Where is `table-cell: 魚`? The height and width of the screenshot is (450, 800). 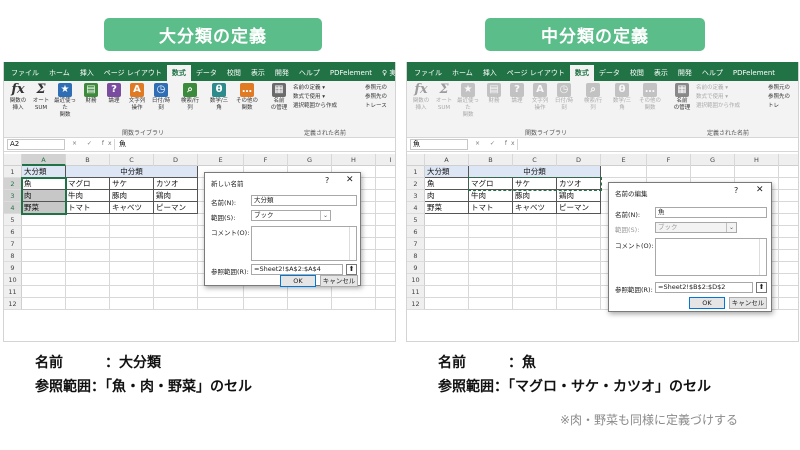
table-cell: 魚 is located at coordinates (447, 184).